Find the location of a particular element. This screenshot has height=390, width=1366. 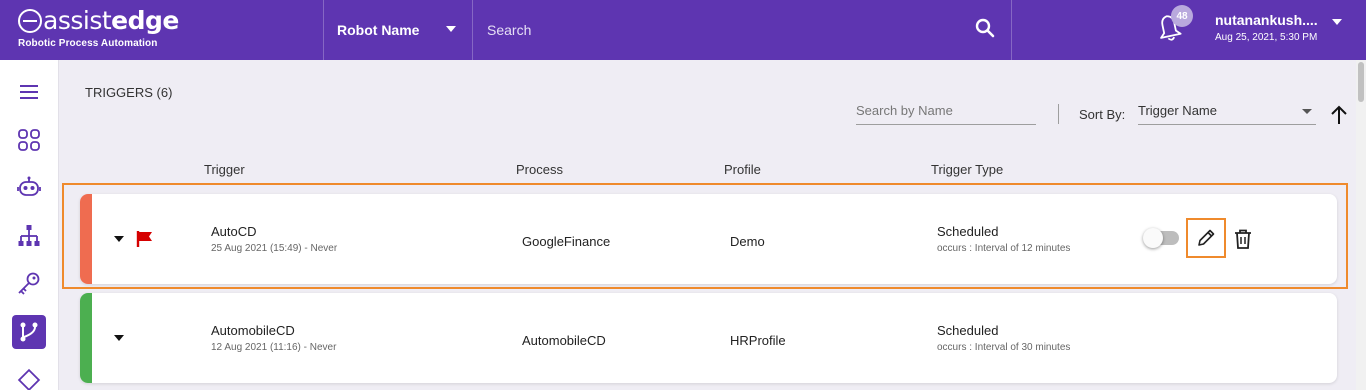

robot-icon is located at coordinates (29, 186).